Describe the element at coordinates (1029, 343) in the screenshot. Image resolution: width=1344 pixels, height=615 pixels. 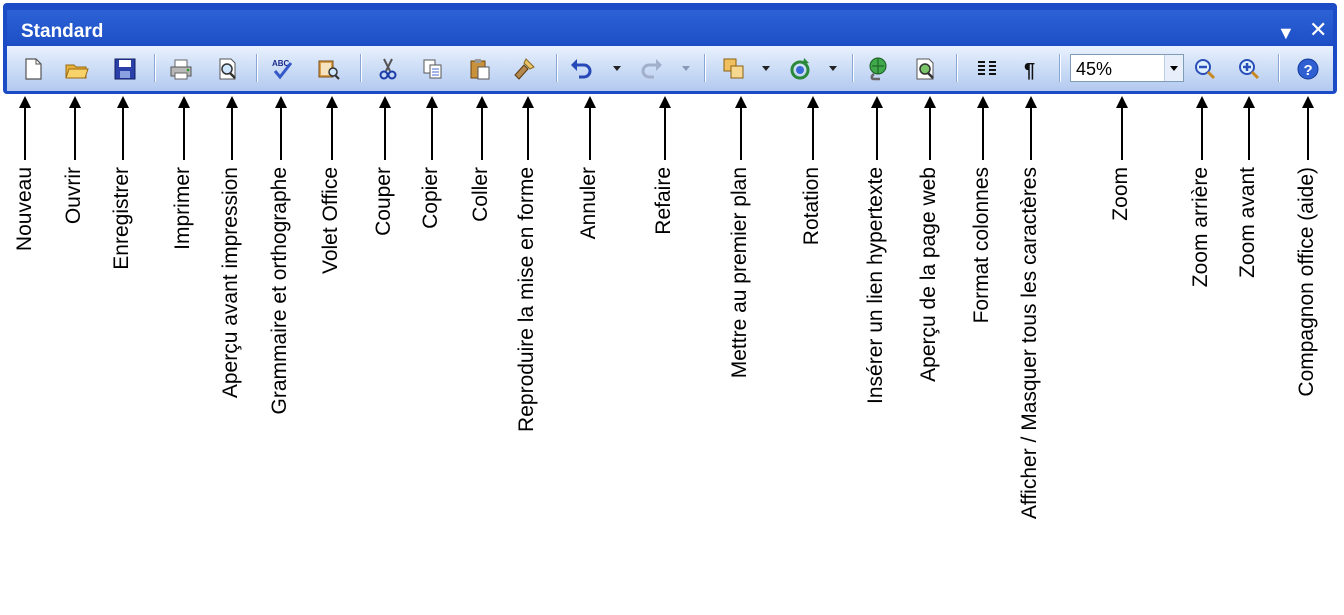
I see `label-afficher: Afficher / Masquer tous les caractères` at that location.